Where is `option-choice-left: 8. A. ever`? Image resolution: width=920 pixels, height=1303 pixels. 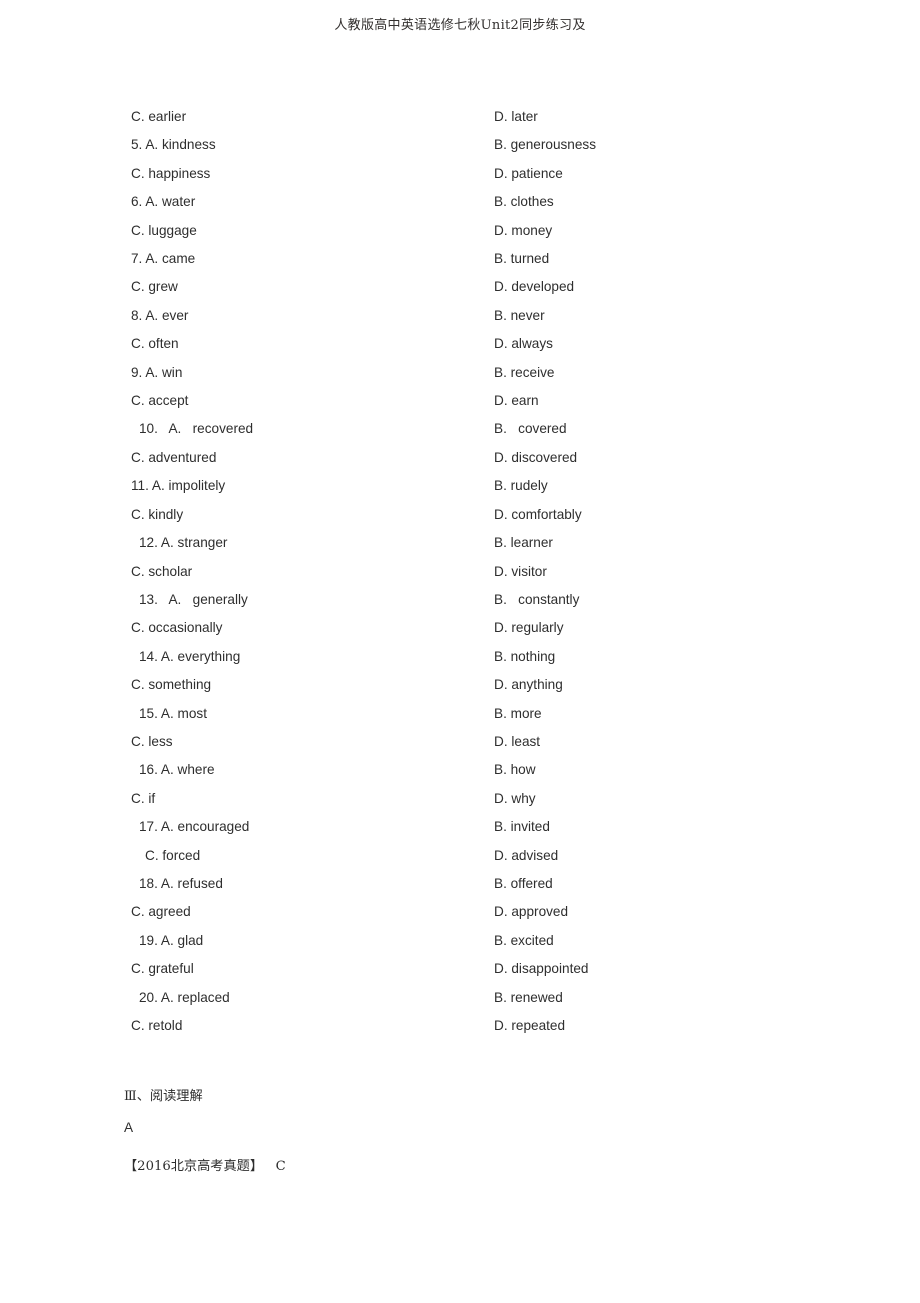 option-choice-left: 8. A. ever is located at coordinates (160, 315).